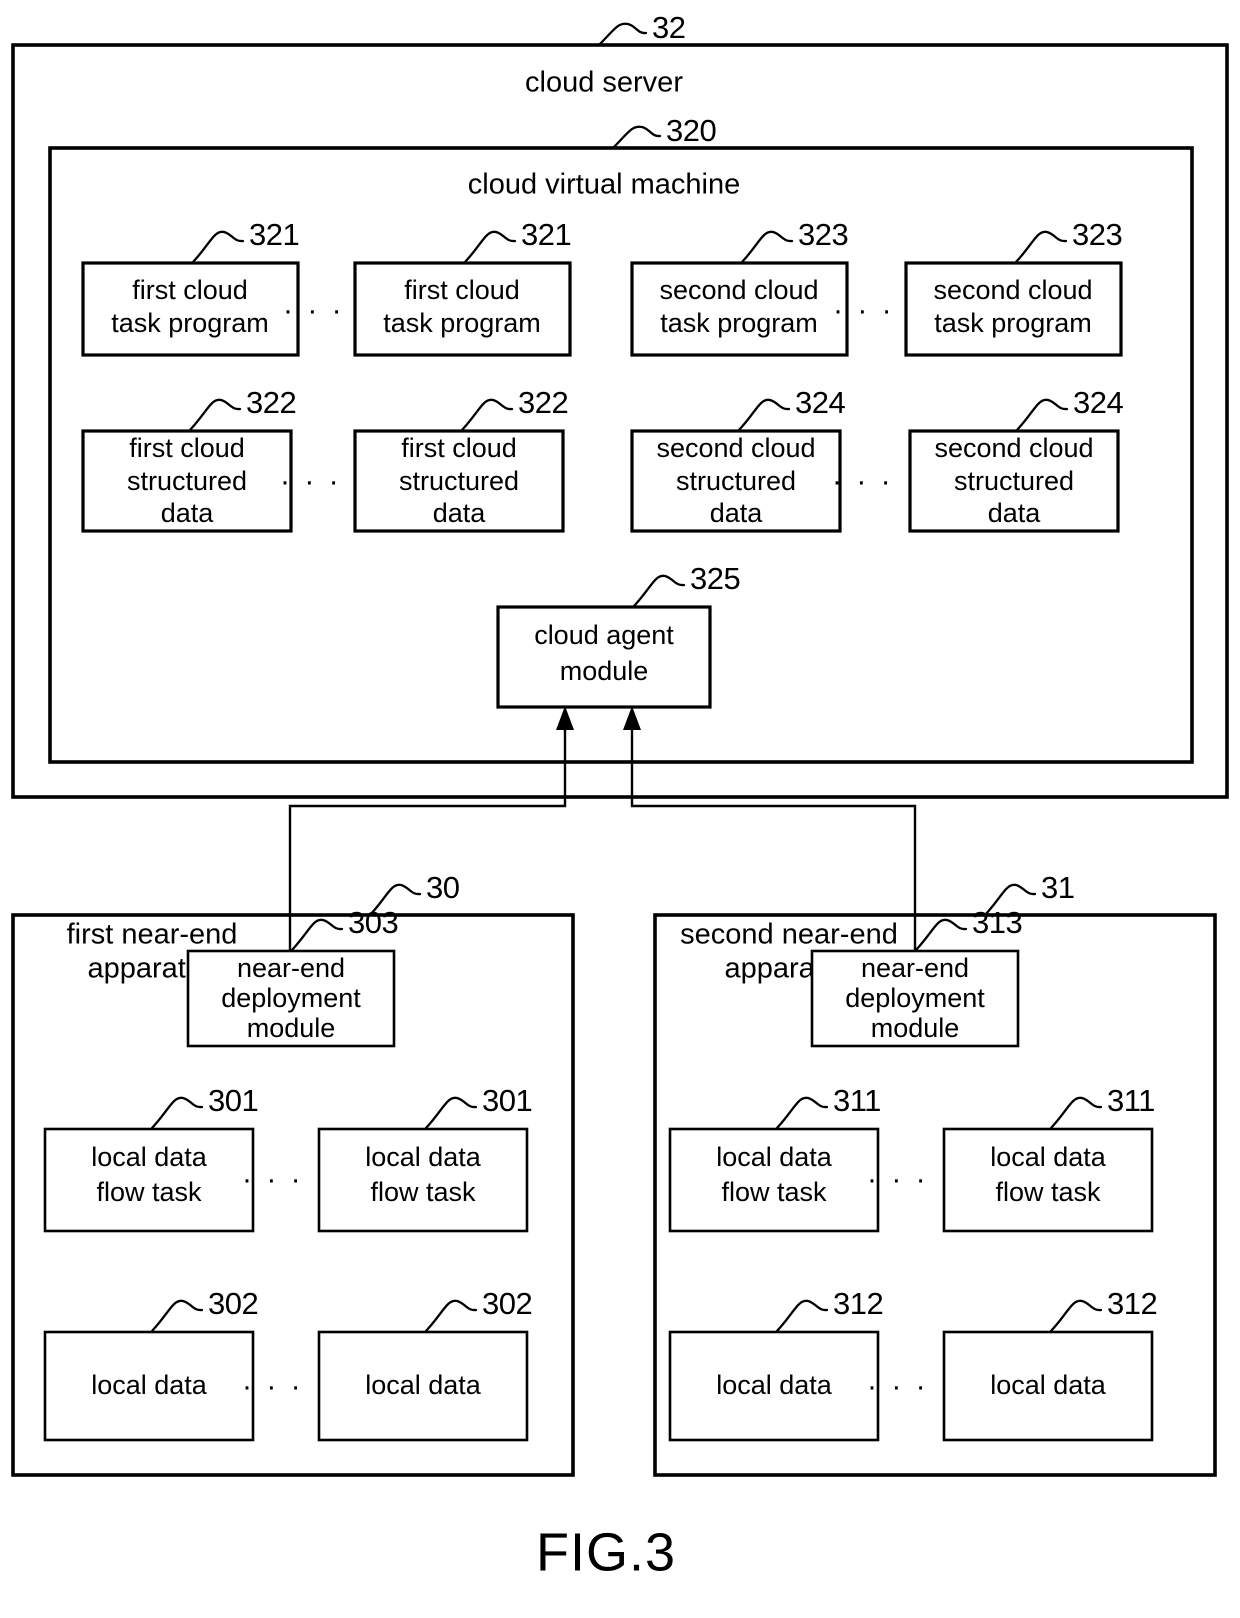  What do you see at coordinates (177, 1113) in the screenshot?
I see `first-local-data-flow-task-1-leader-line` at bounding box center [177, 1113].